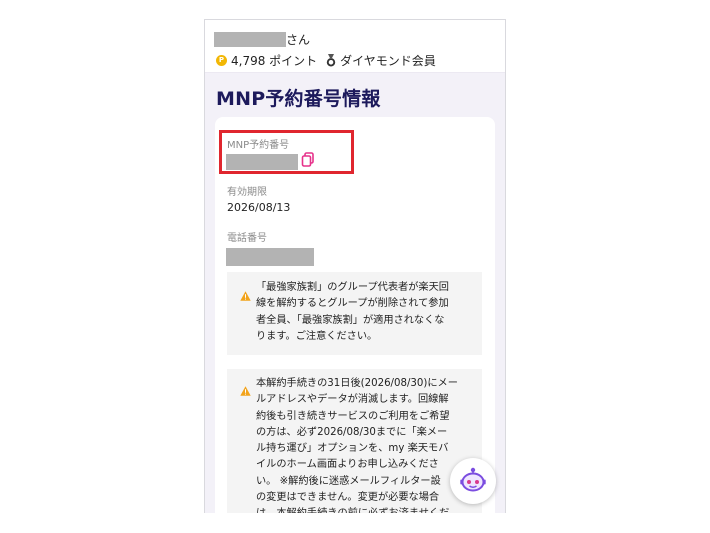 Image resolution: width=710 pixels, height=533 pixels. Describe the element at coordinates (308, 159) in the screenshot. I see `copy-icon` at that location.